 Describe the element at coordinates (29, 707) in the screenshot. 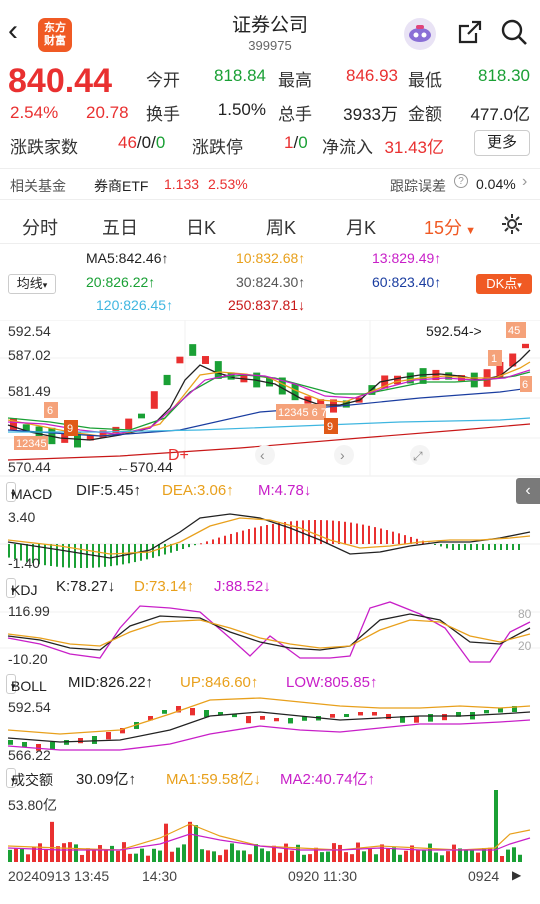

I see `boll-y-top: 592.54` at that location.